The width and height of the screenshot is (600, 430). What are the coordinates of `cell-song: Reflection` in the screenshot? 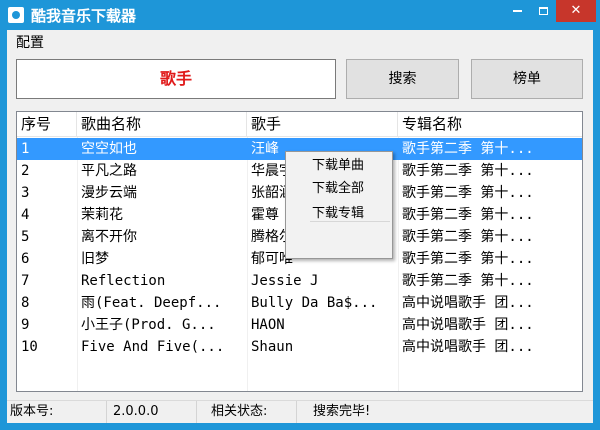 It's located at (123, 281).